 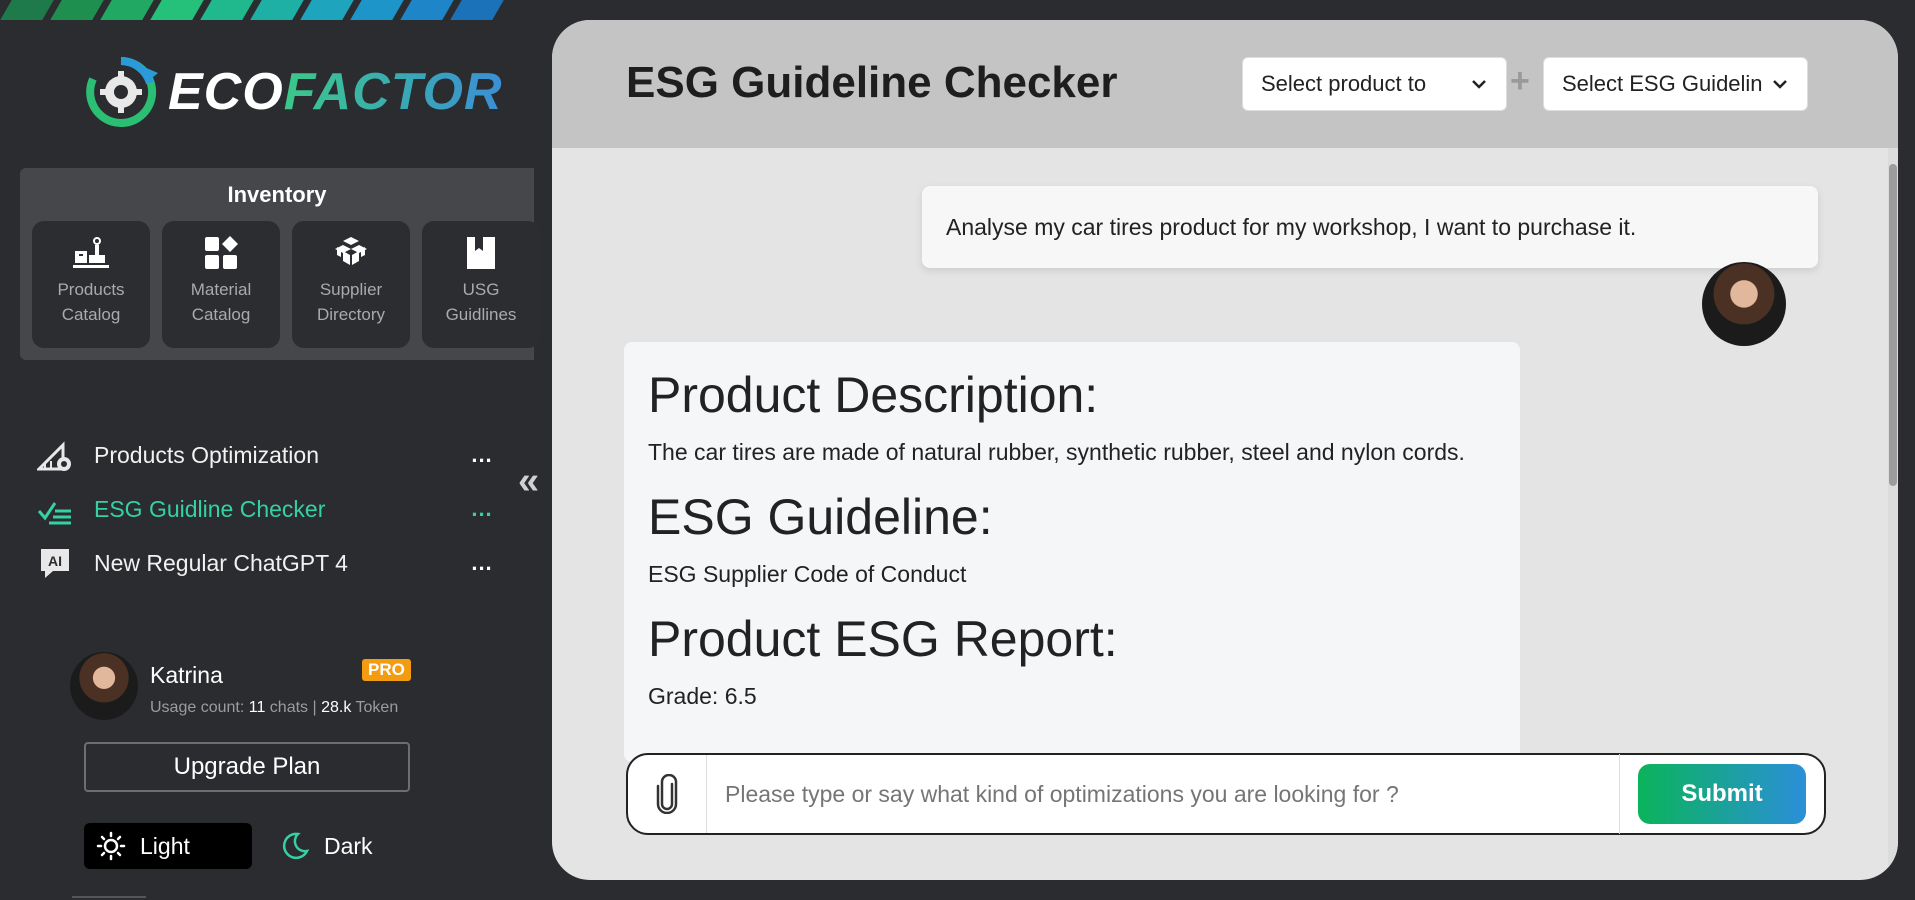 I want to click on tile-label: Material Catalog, so click(x=221, y=302).